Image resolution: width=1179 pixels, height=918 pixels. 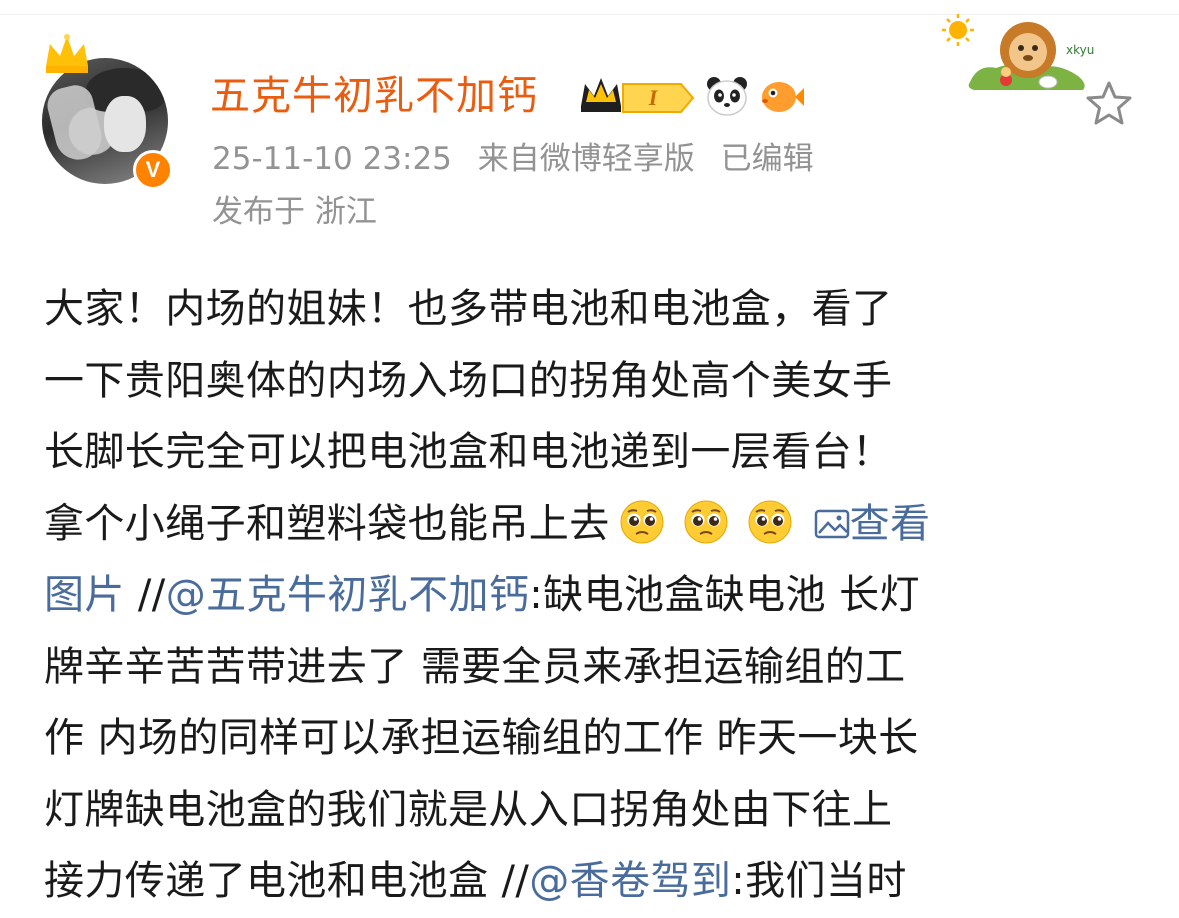 What do you see at coordinates (1018, 52) in the screenshot?
I see `lion-sticker: xkyu` at bounding box center [1018, 52].